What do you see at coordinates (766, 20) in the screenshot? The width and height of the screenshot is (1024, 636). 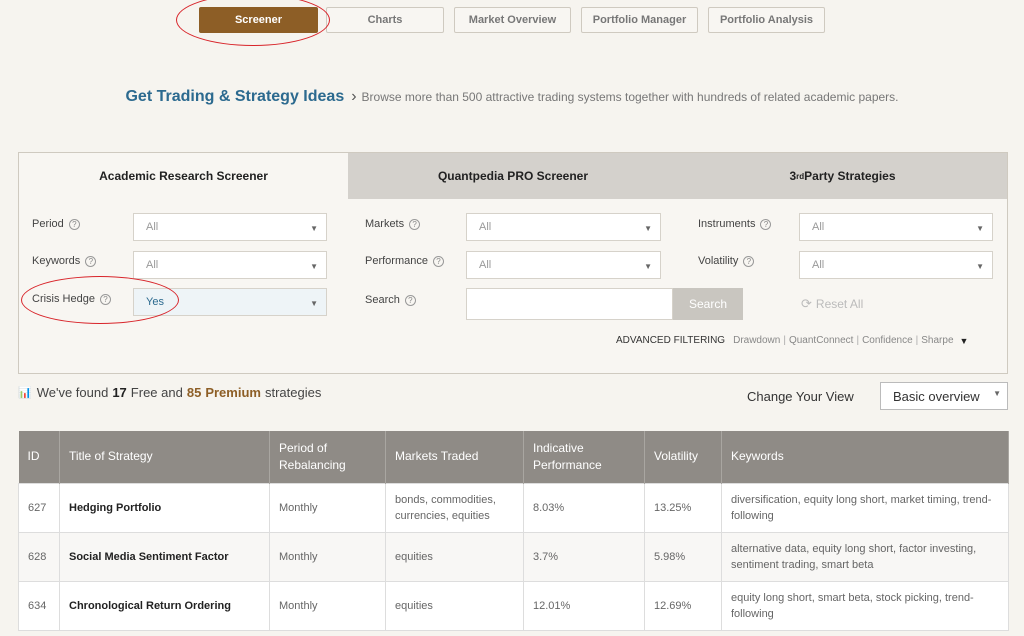 I see `nav-portfolio-analysis: Portfolio Analysis` at bounding box center [766, 20].